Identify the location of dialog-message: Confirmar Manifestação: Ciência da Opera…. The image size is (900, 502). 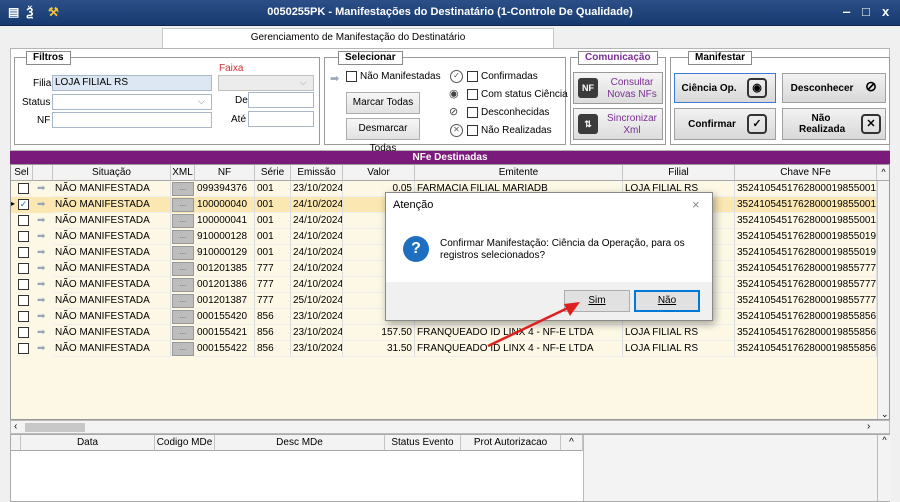
(562, 249).